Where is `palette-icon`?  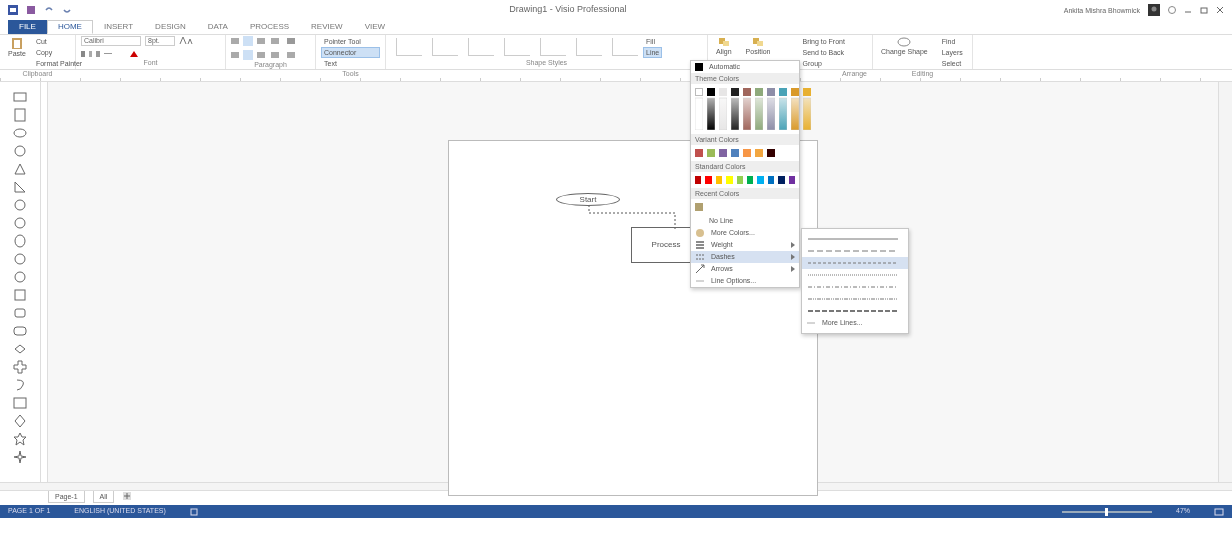 palette-icon is located at coordinates (700, 233).